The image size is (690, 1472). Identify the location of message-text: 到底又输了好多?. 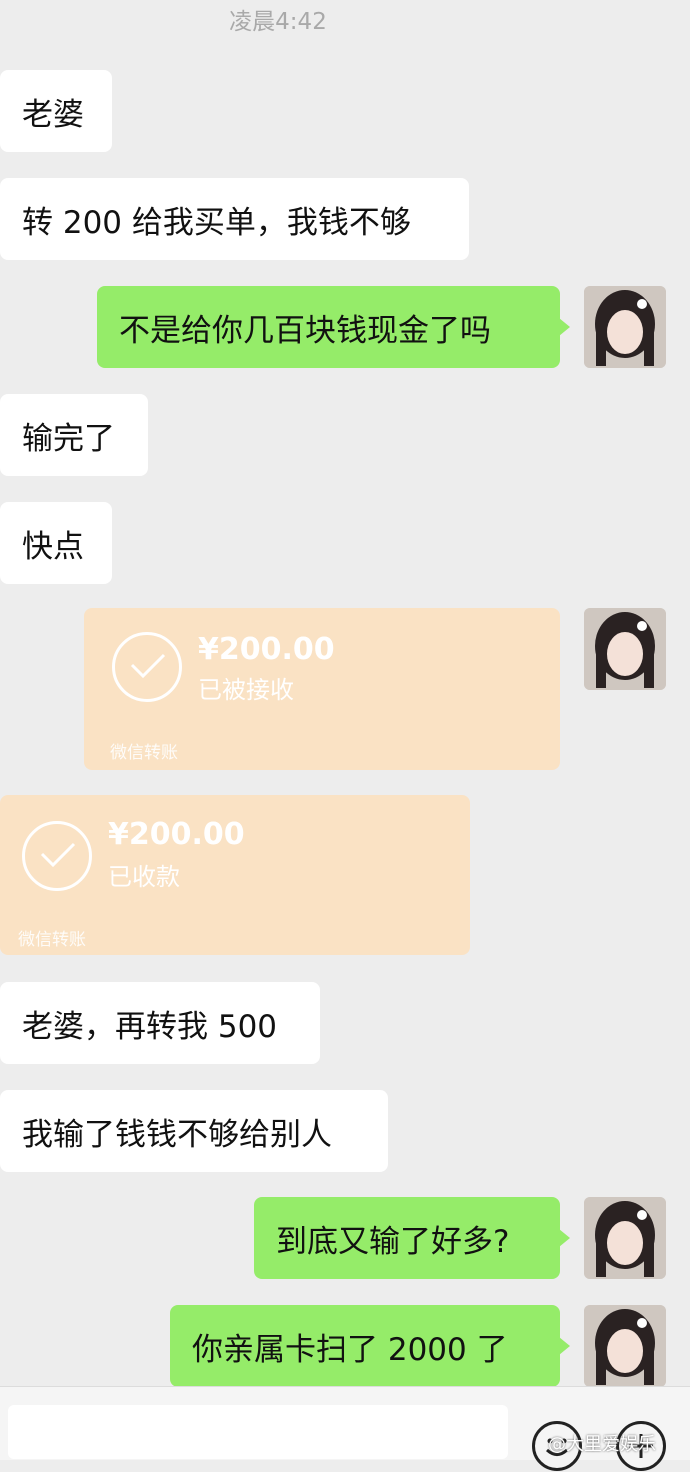
(393, 1241).